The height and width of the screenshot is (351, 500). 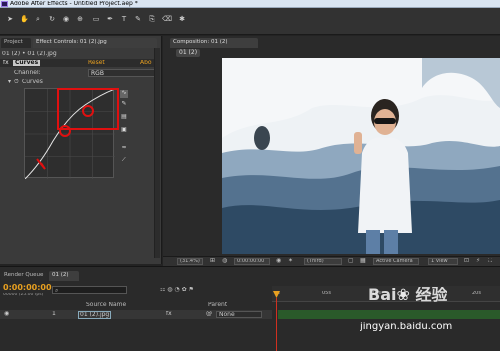 What do you see at coordinates (190, 261) in the screenshot?
I see `magnification-dropdown: (31.4%)` at bounding box center [190, 261].